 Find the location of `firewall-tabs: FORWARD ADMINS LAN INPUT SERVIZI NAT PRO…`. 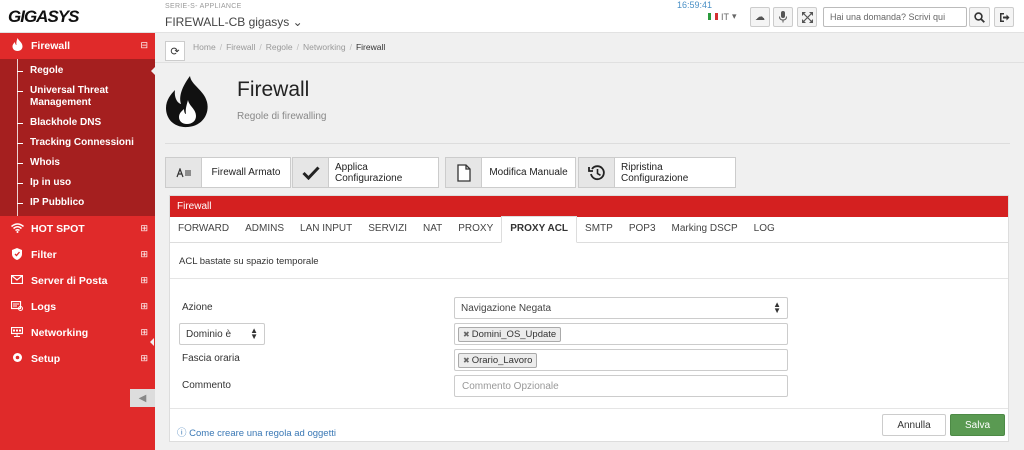

firewall-tabs: FORWARD ADMINS LAN INPUT SERVIZI NAT PRO… is located at coordinates (589, 229).